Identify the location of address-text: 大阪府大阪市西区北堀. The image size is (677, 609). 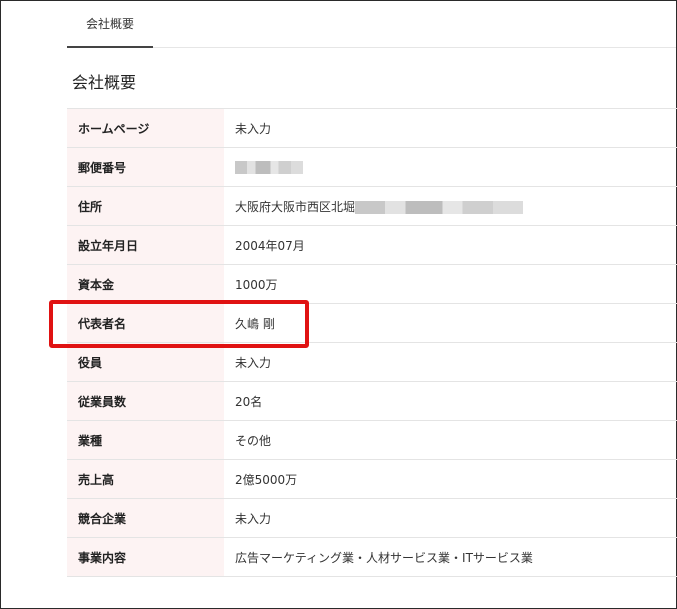
(295, 206).